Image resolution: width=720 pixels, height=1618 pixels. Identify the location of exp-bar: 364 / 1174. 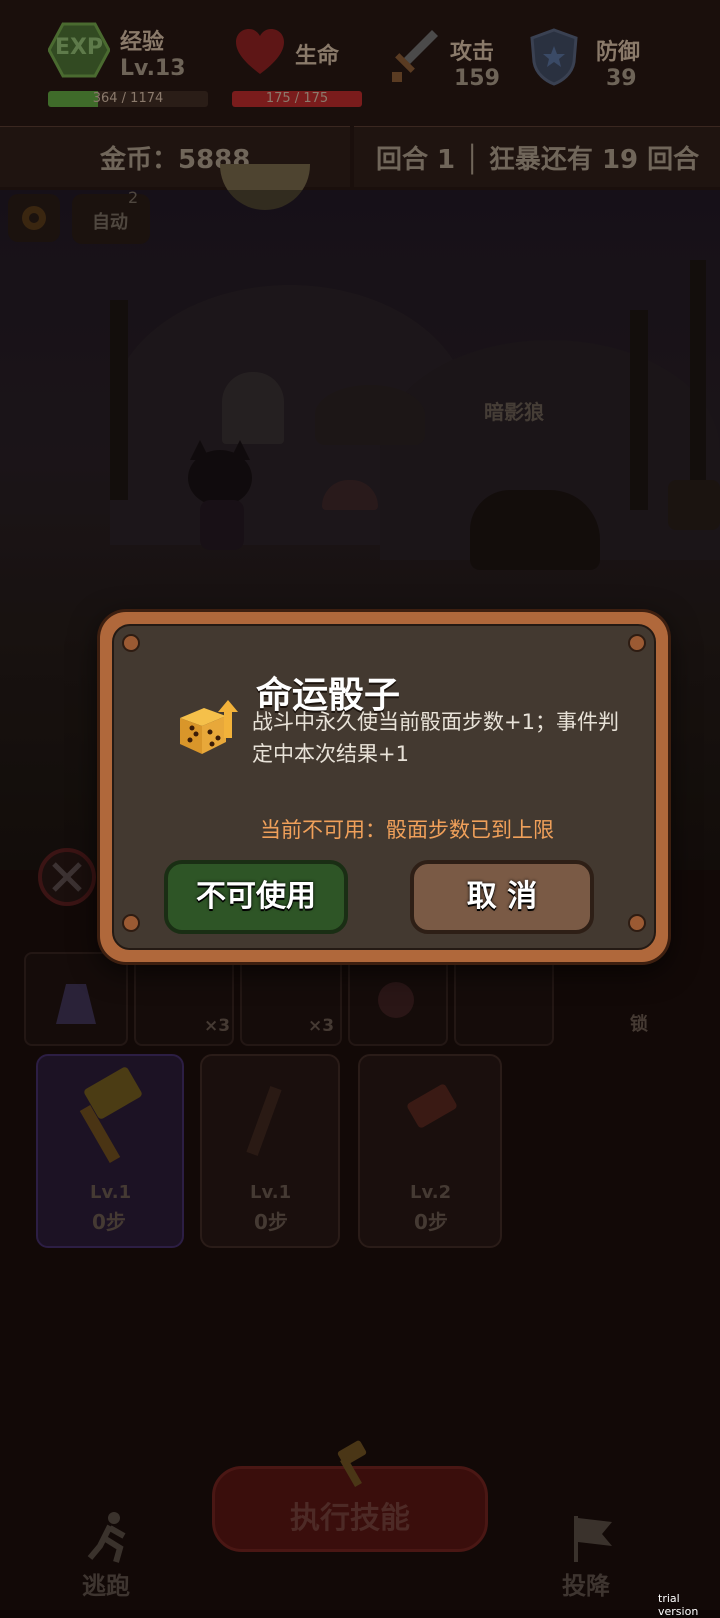
(128, 99).